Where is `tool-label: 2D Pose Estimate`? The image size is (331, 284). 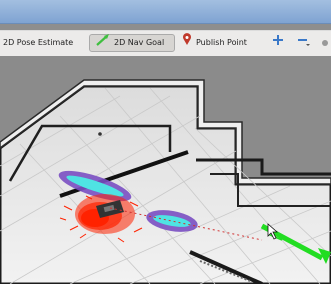
tool-label: 2D Pose Estimate is located at coordinates (38, 42).